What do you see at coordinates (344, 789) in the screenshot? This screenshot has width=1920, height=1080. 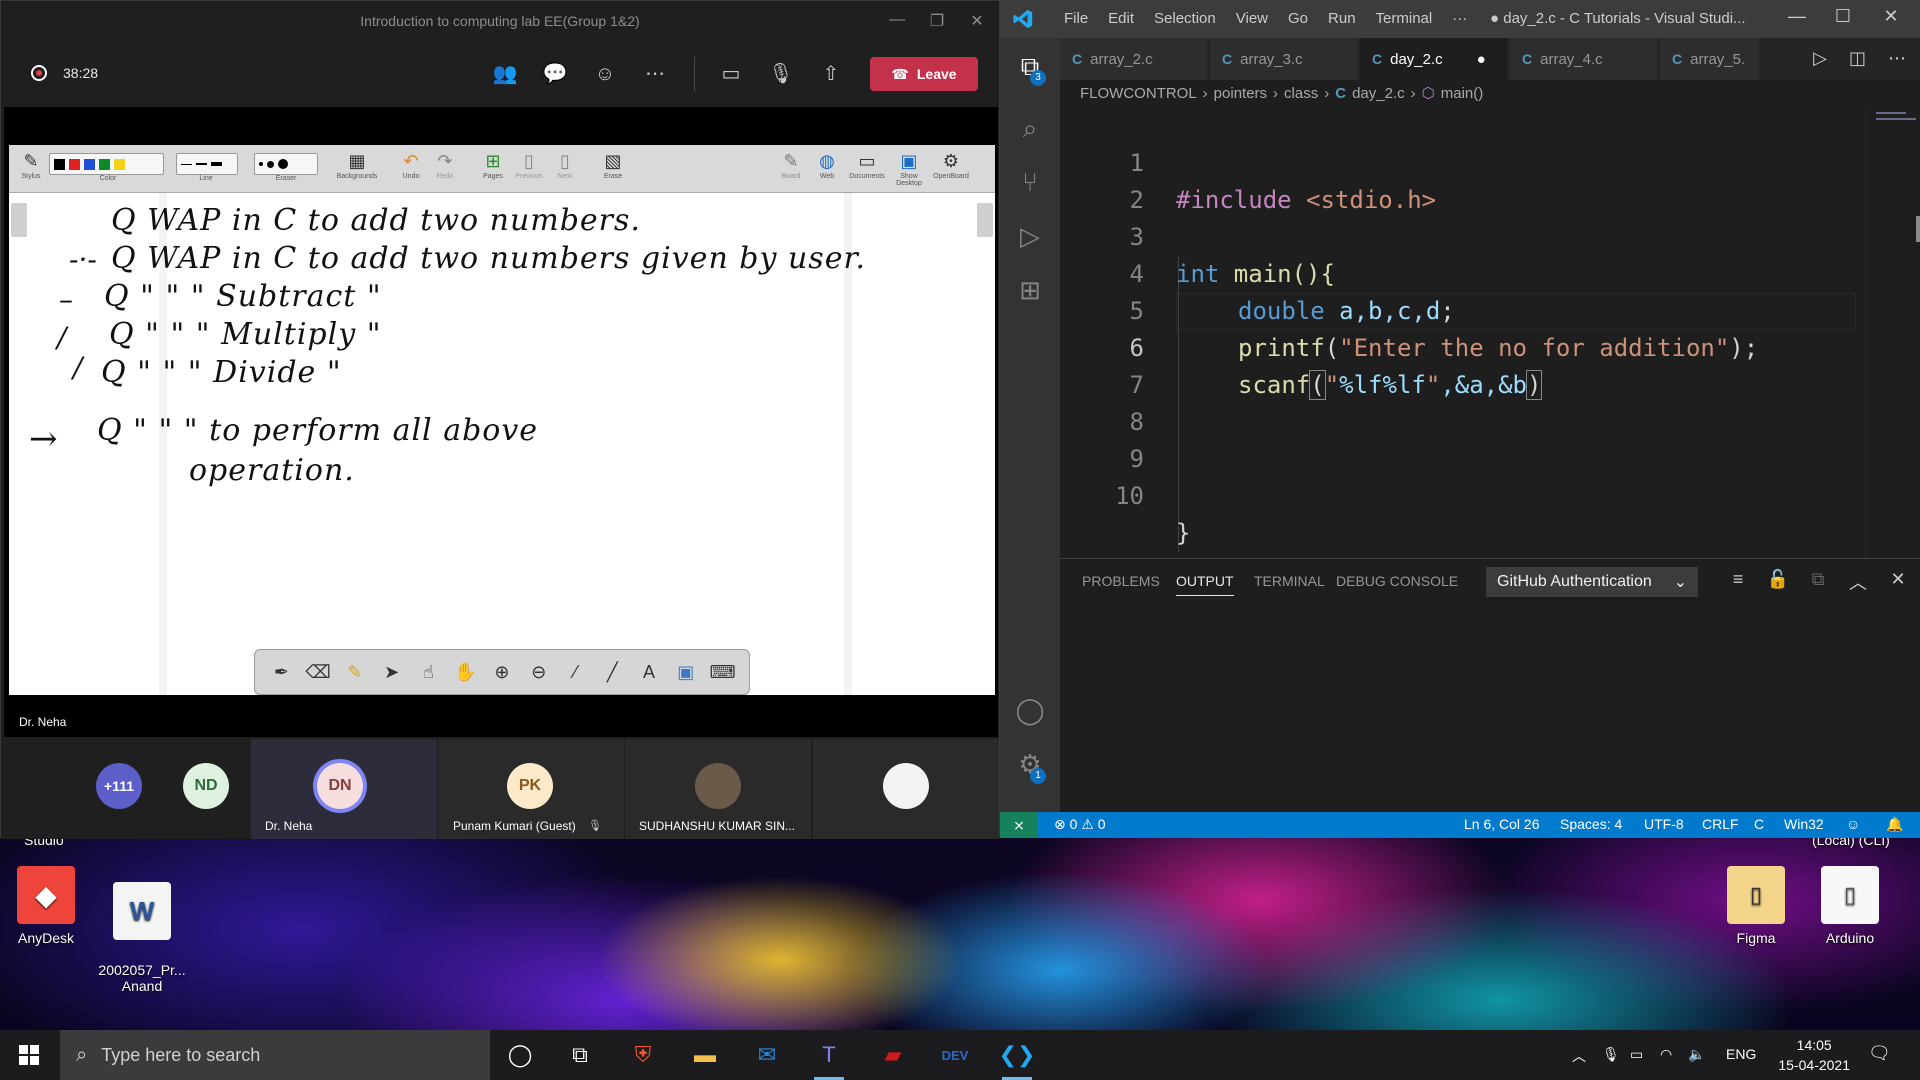 I see `participant-tile-speaking: DN Dr. Neha` at bounding box center [344, 789].